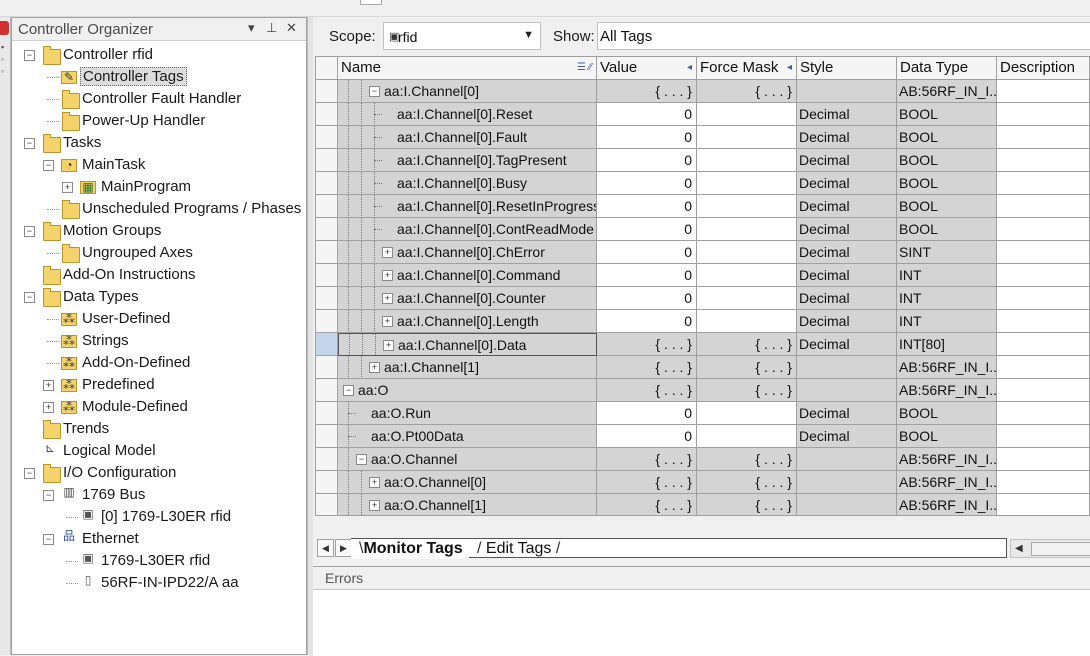 Image resolution: width=1090 pixels, height=656 pixels. Describe the element at coordinates (647, 68) in the screenshot. I see `column-header-value: Value ◂` at that location.